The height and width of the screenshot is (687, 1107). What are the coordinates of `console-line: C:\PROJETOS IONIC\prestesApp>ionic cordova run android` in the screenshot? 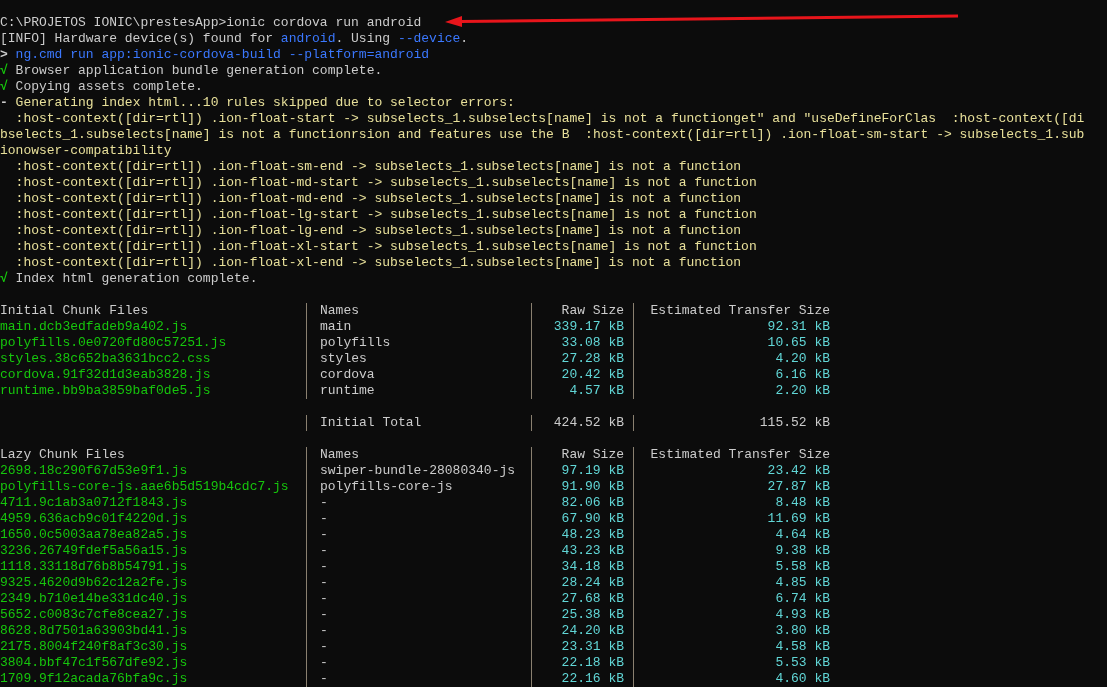 It's located at (211, 23).